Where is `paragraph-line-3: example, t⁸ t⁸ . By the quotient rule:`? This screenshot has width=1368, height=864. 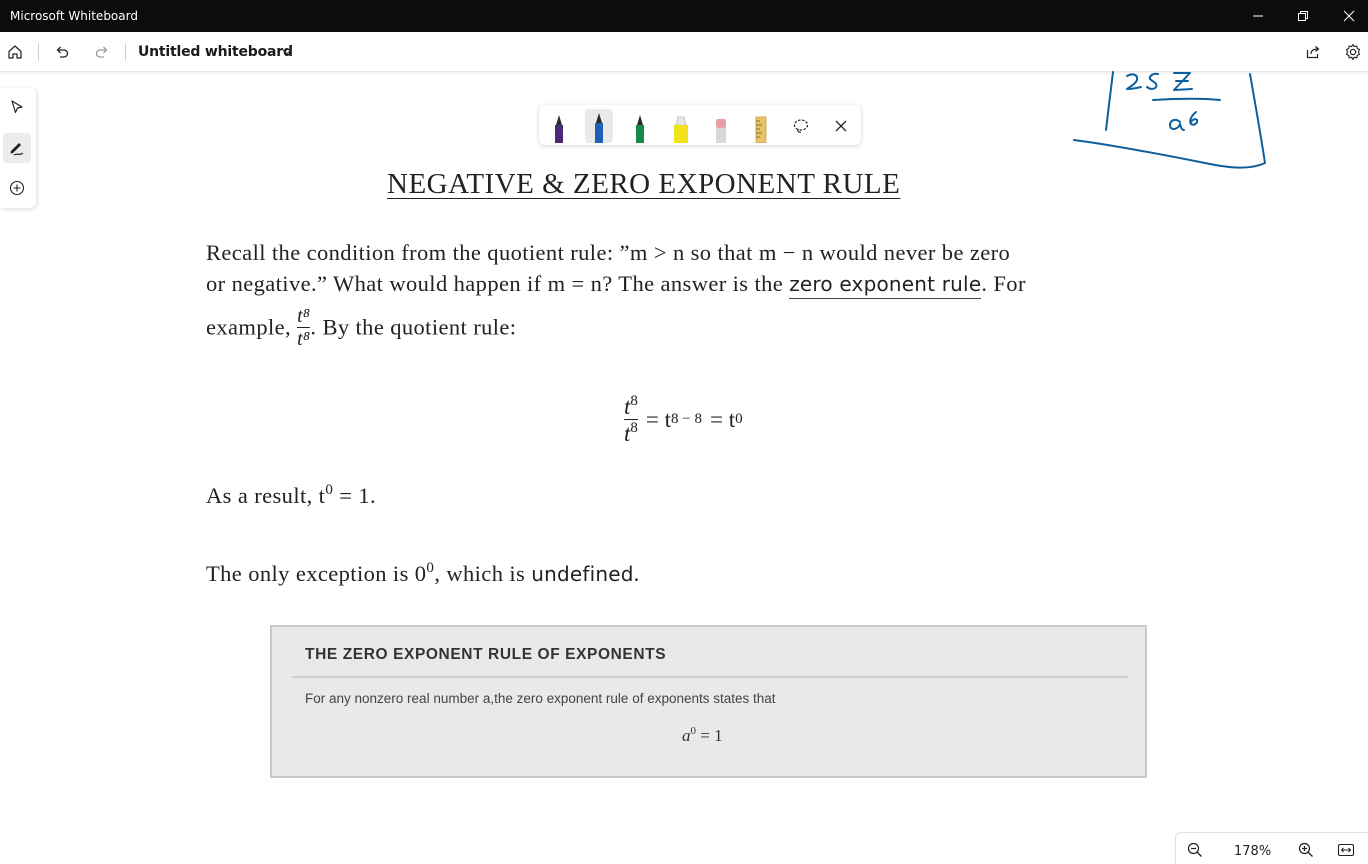
paragraph-line-3: example, t⁸ t⁸ . By the quotient rule: is located at coordinates (361, 327).